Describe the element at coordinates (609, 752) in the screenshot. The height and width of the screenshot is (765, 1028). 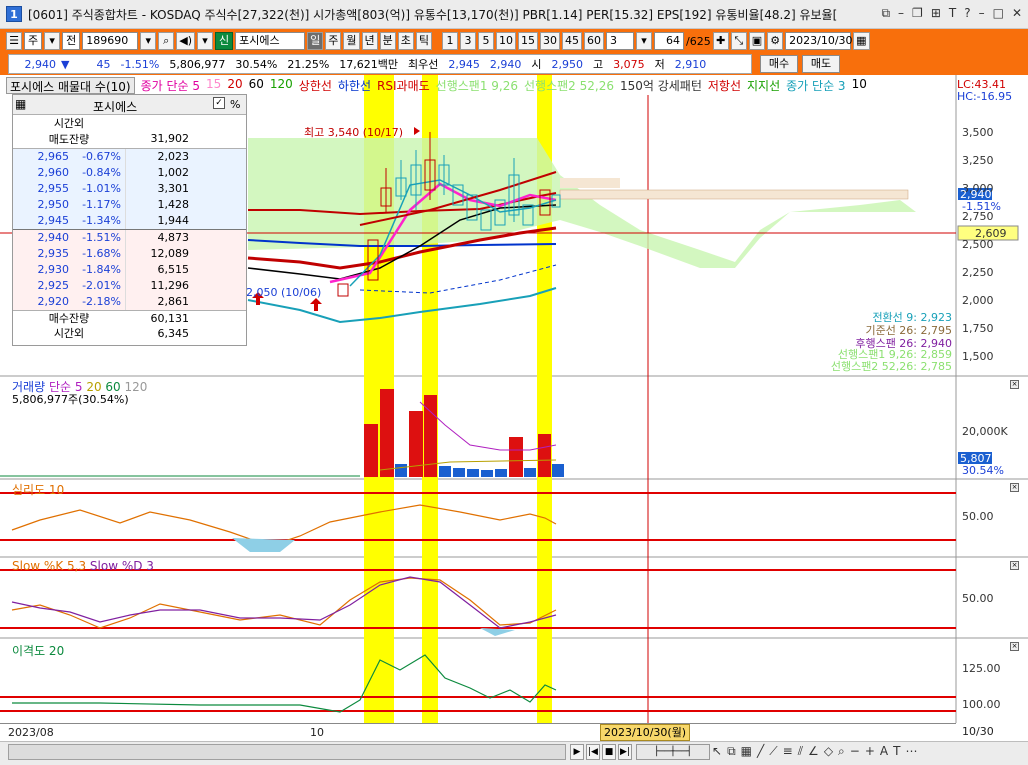
I see `stop-icon: ■` at that location.